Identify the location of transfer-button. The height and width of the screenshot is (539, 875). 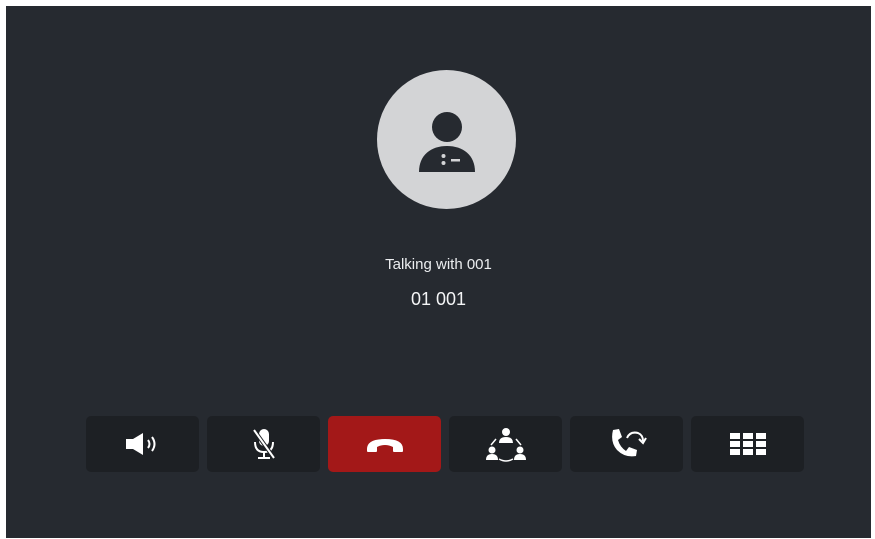
(626, 444).